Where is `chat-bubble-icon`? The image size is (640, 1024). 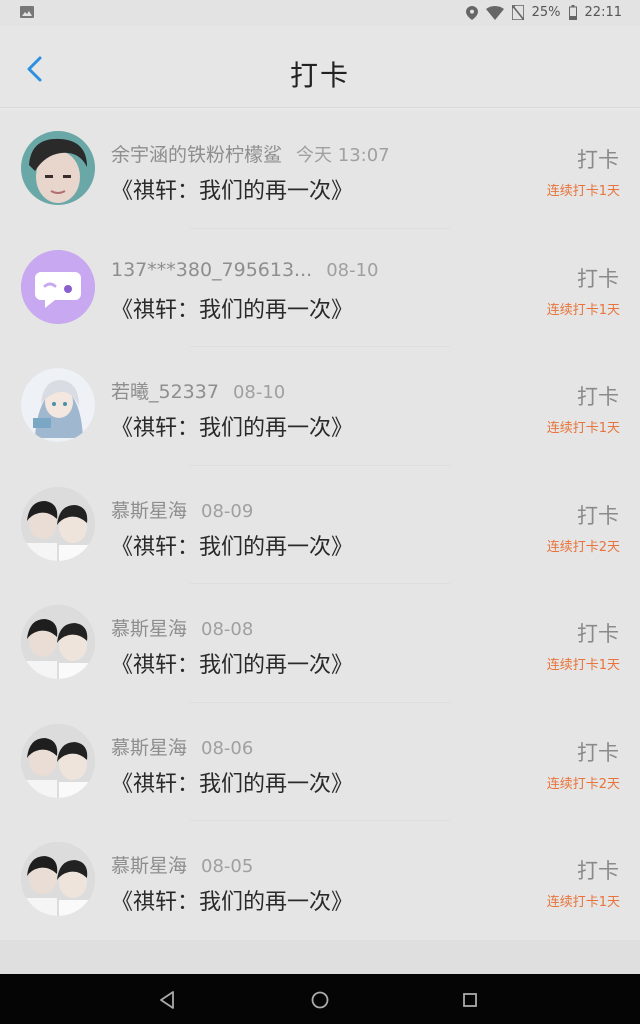 chat-bubble-icon is located at coordinates (58, 286).